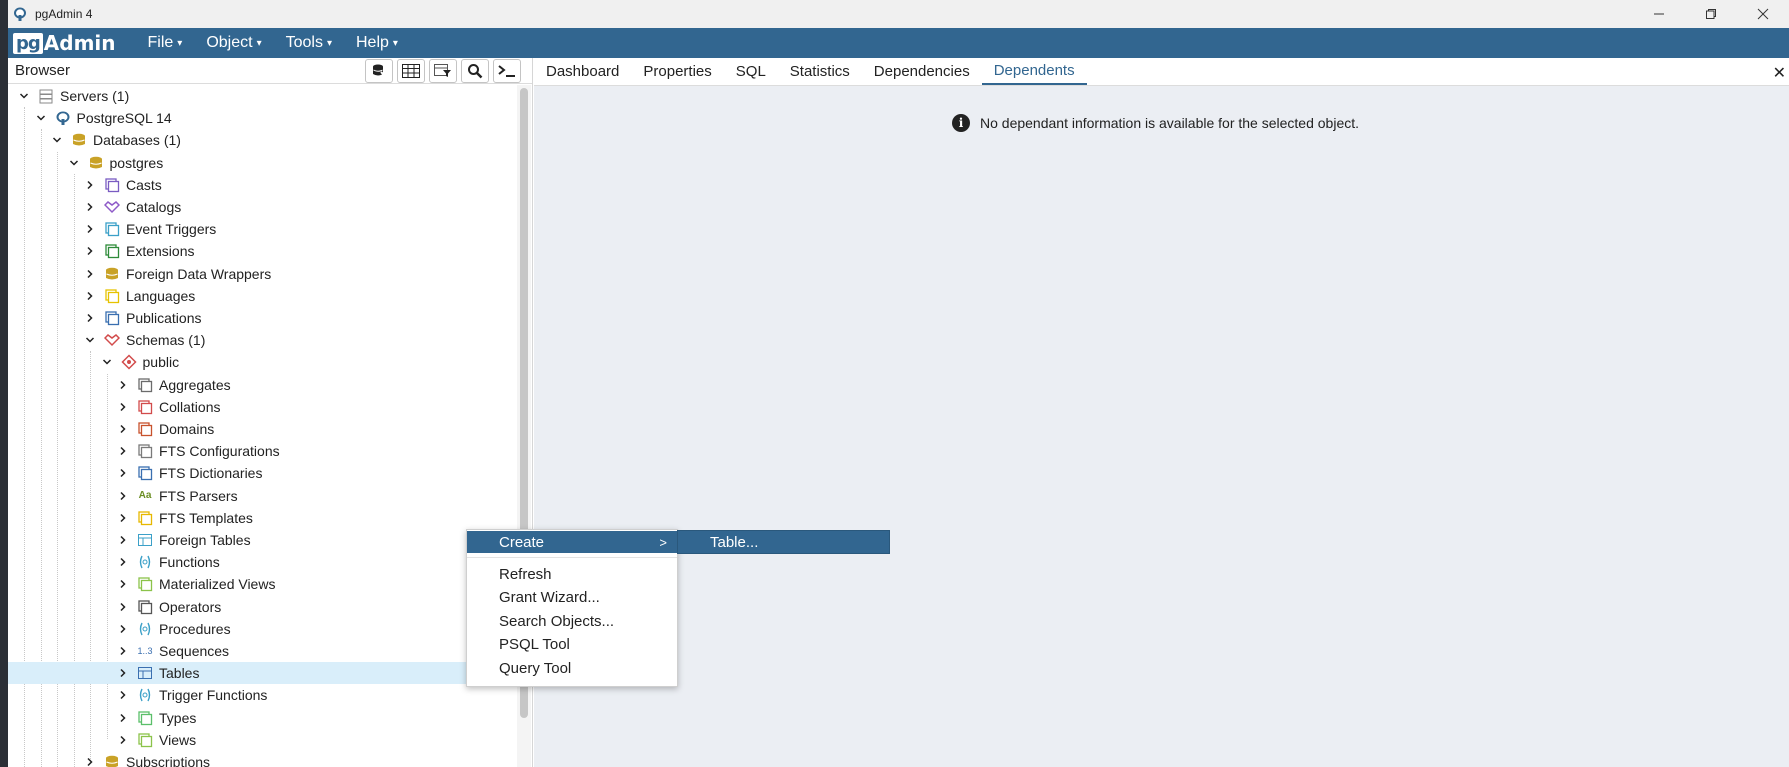 This screenshot has width=1789, height=767. I want to click on context-menu-item-create: Create >, so click(572, 542).